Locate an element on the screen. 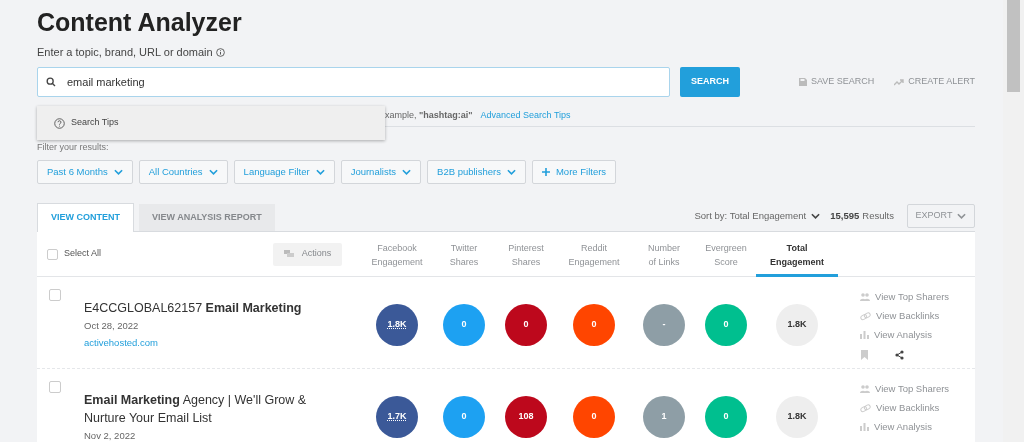 This screenshot has width=1024, height=442. article-domain: activehosted.com is located at coordinates (199, 343).